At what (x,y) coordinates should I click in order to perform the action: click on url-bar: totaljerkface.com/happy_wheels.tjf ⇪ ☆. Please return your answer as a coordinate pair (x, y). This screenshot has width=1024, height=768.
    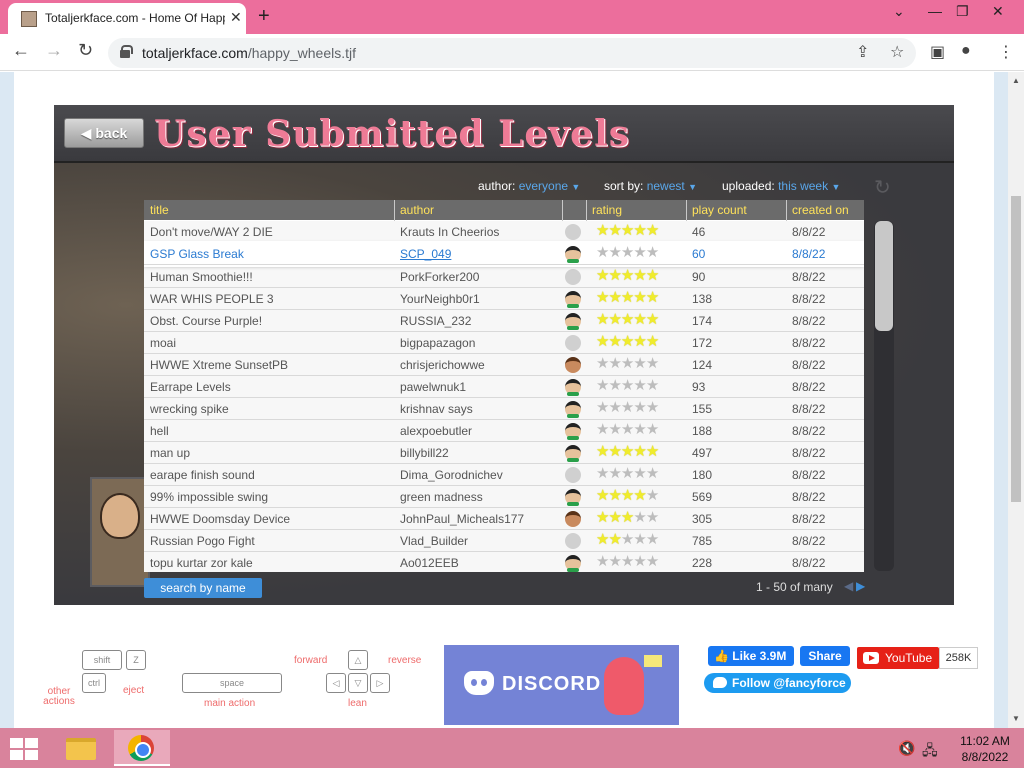
    Looking at the image, I should click on (512, 53).